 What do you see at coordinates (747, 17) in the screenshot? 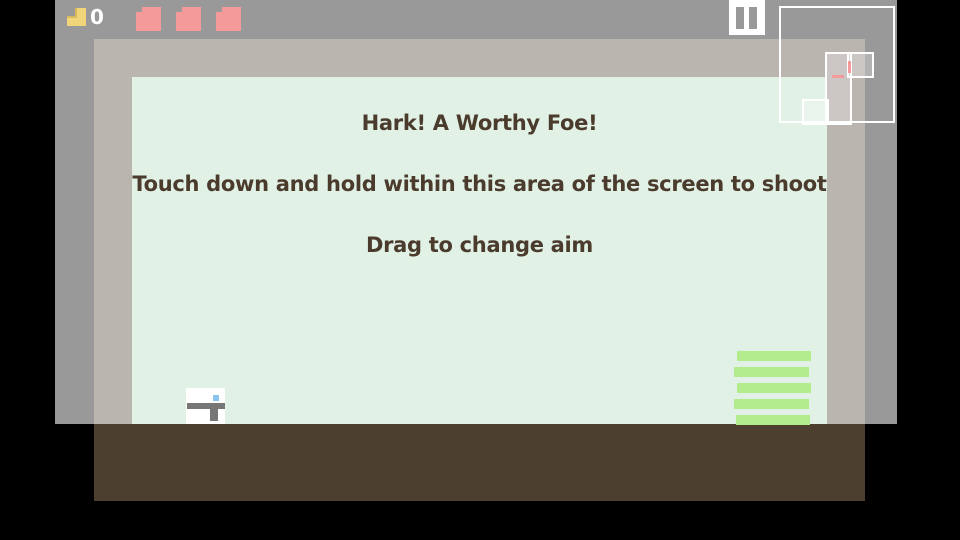
I see `pause-button` at bounding box center [747, 17].